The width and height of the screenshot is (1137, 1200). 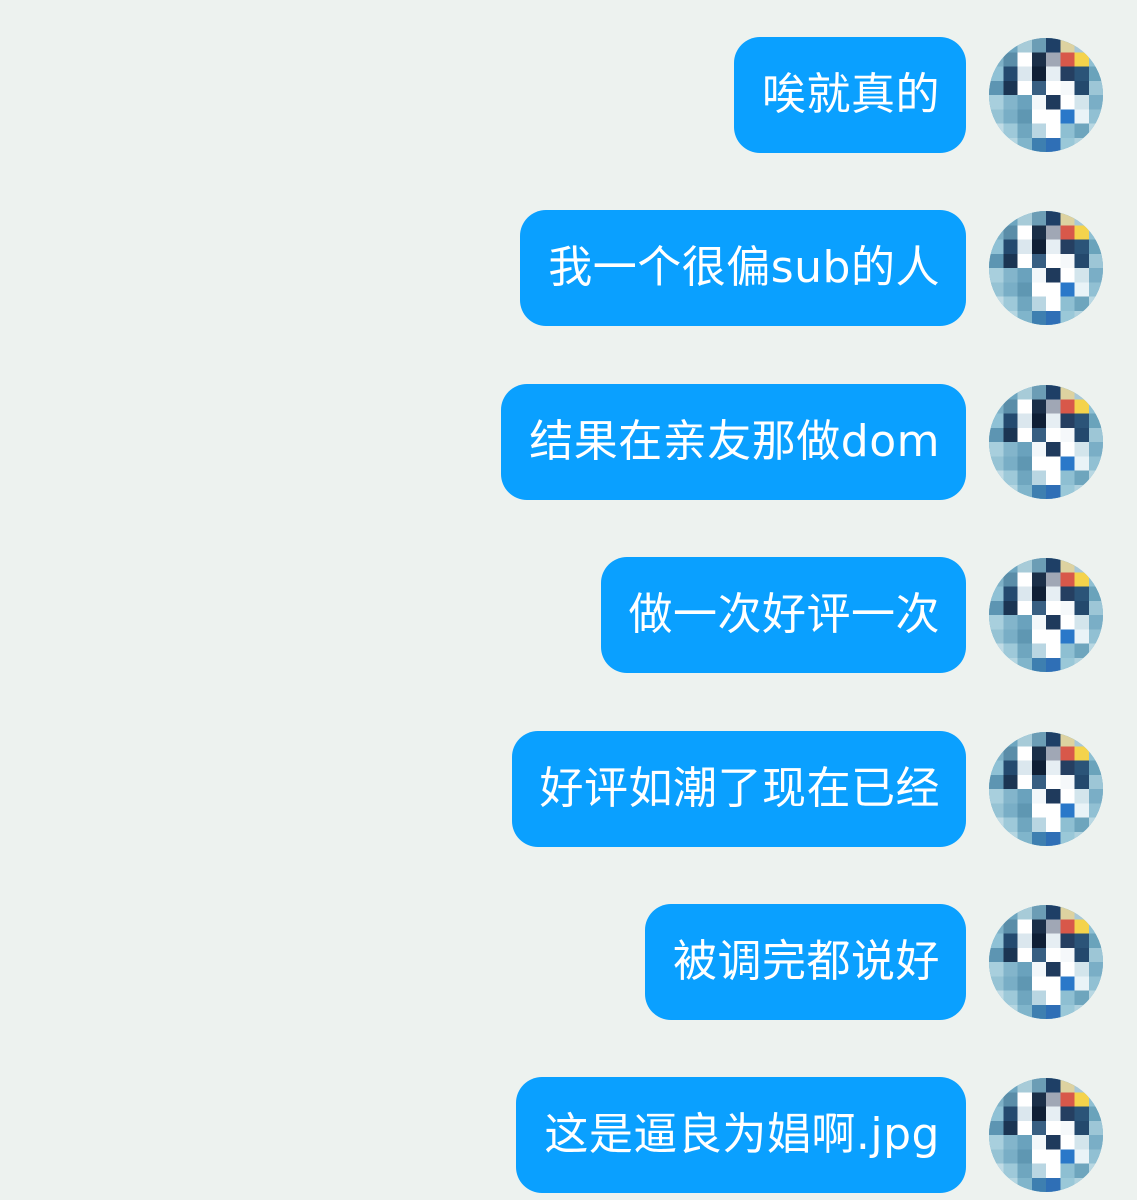 What do you see at coordinates (568, 963) in the screenshot?
I see `message-row: 被调完都说好` at bounding box center [568, 963].